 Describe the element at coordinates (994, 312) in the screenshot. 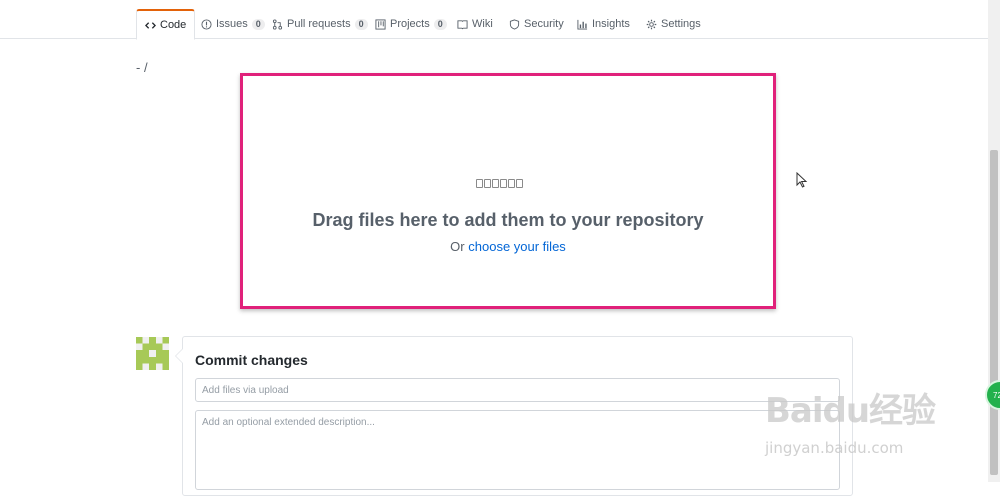

I see `scrollbar-thumb` at that location.